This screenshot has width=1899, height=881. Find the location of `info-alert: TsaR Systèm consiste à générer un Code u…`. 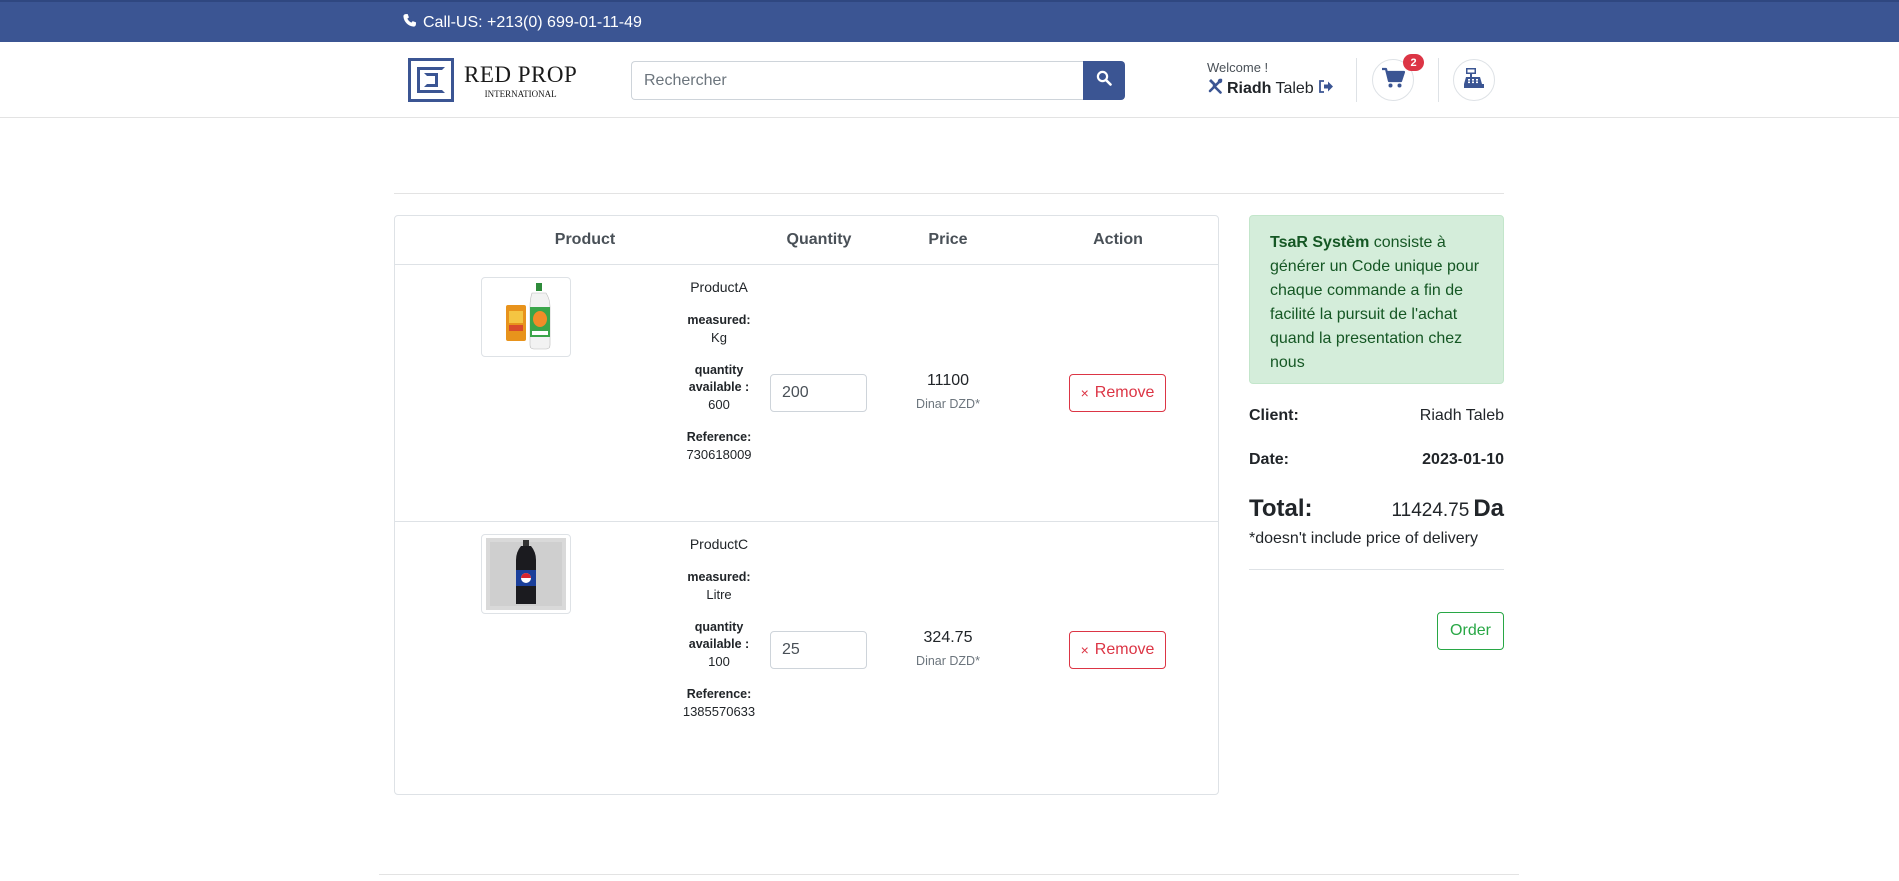

info-alert: TsaR Systèm consiste à générer un Code u… is located at coordinates (1376, 299).